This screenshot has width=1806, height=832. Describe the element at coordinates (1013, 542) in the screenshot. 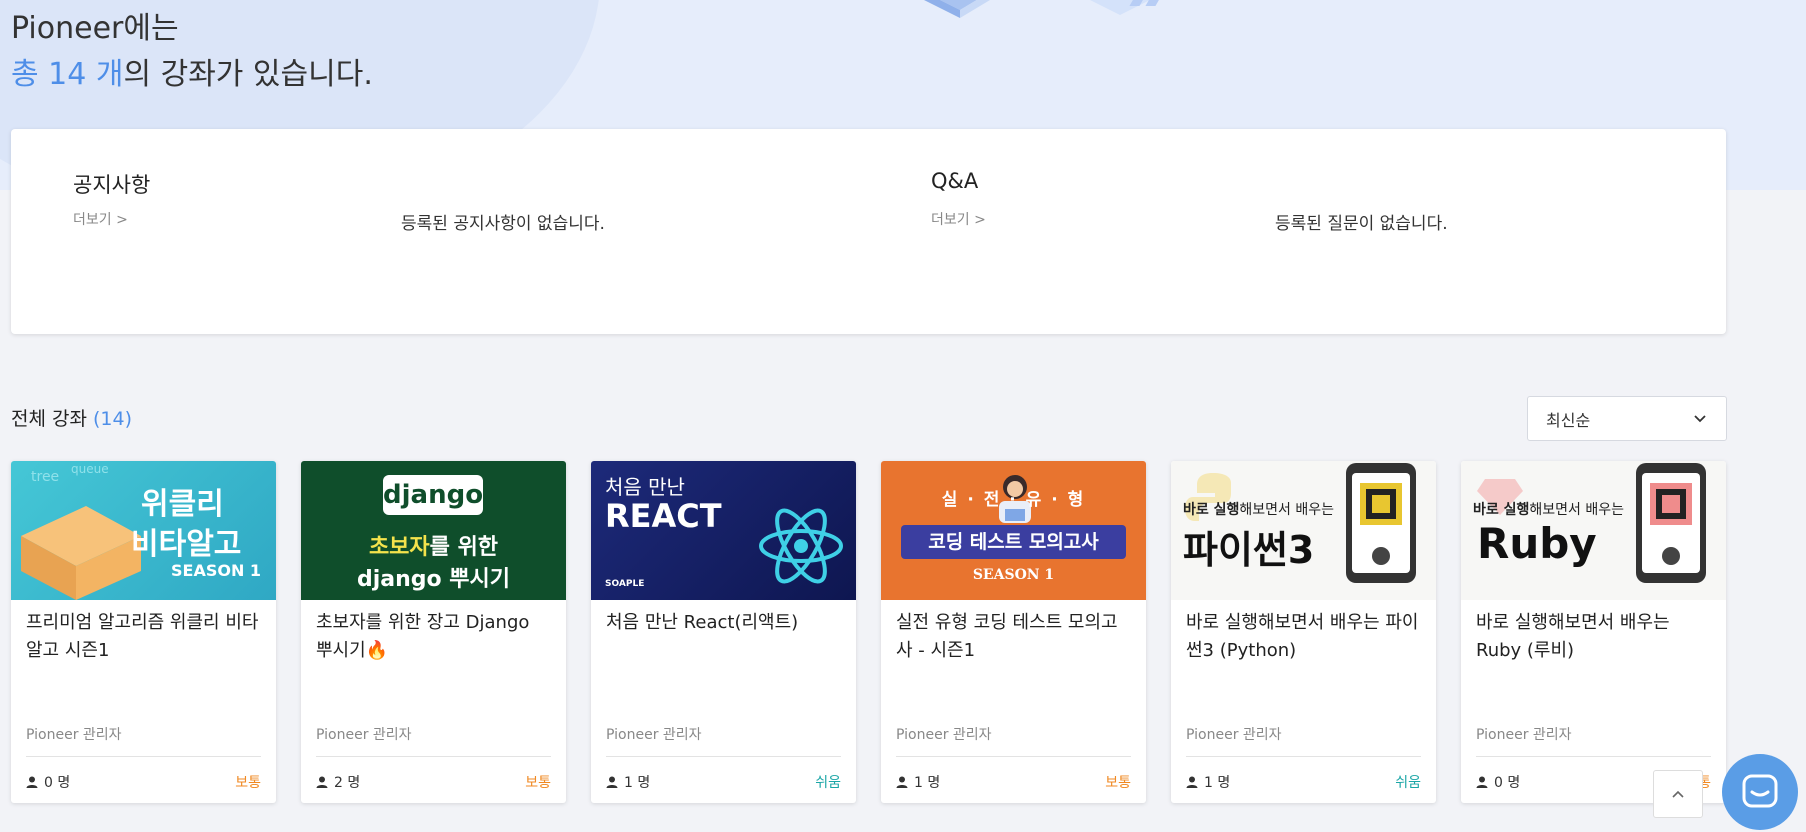

I see `thumb-line-2: 코딩 테스트 모의고사` at that location.